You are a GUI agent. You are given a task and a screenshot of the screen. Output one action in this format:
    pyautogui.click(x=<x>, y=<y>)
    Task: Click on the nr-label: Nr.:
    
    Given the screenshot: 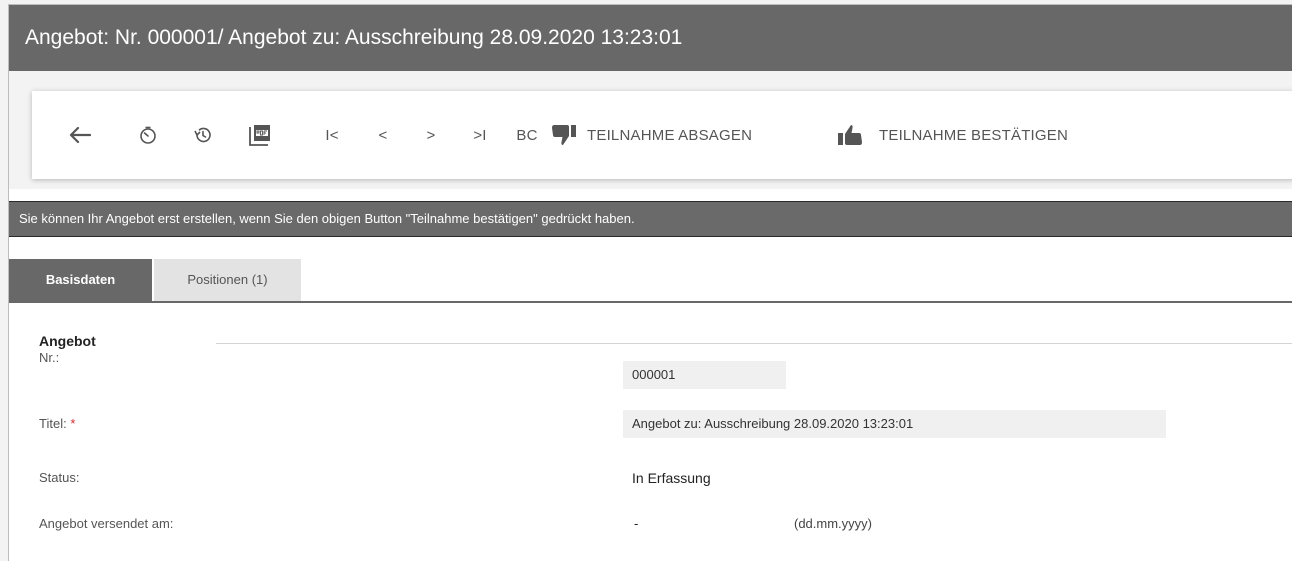 What is the action you would take?
    pyautogui.click(x=49, y=357)
    